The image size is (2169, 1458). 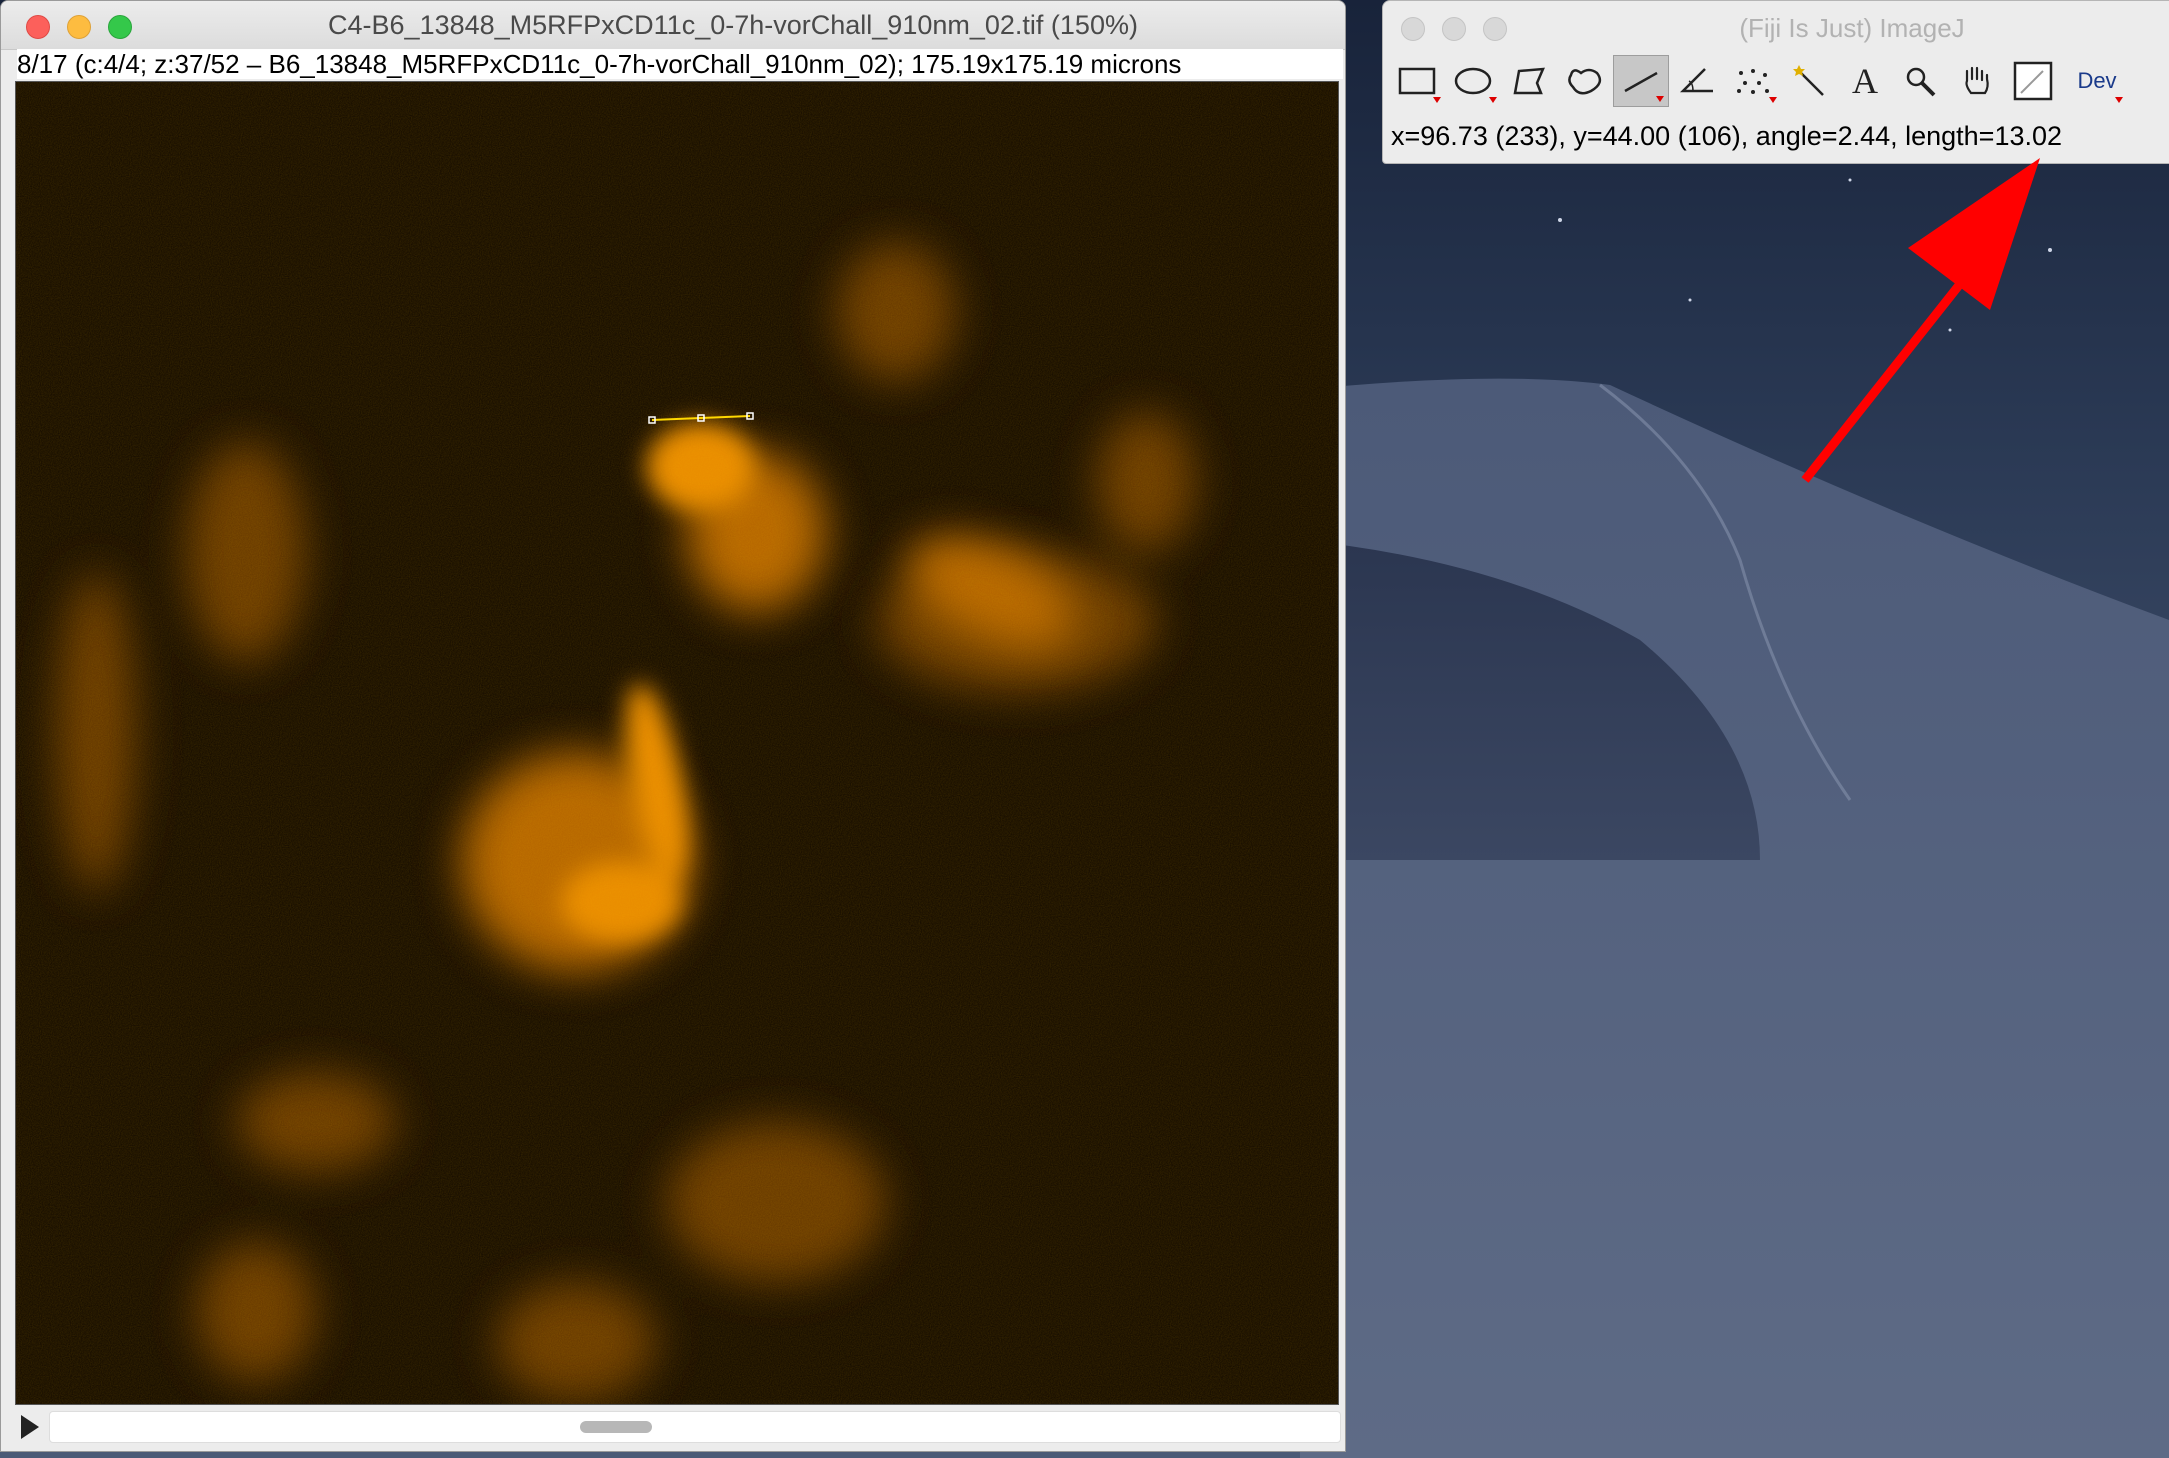 I want to click on oval-tool-icon, so click(x=1473, y=81).